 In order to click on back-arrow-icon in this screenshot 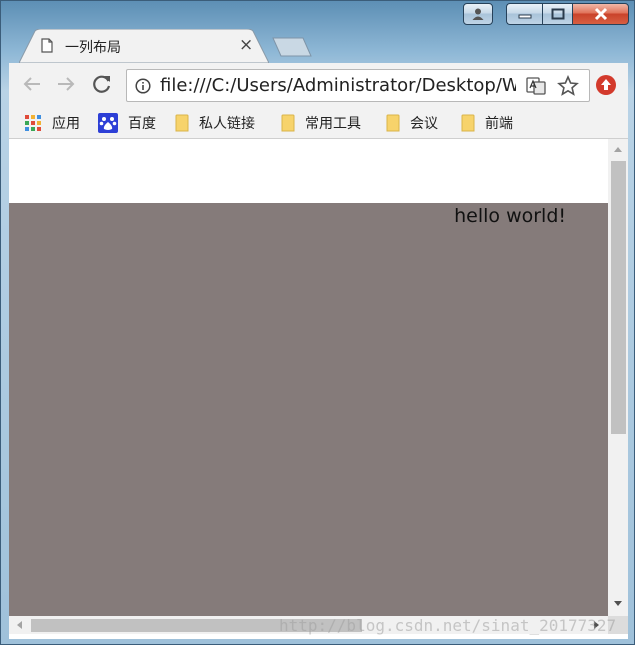, I will do `click(32, 84)`.